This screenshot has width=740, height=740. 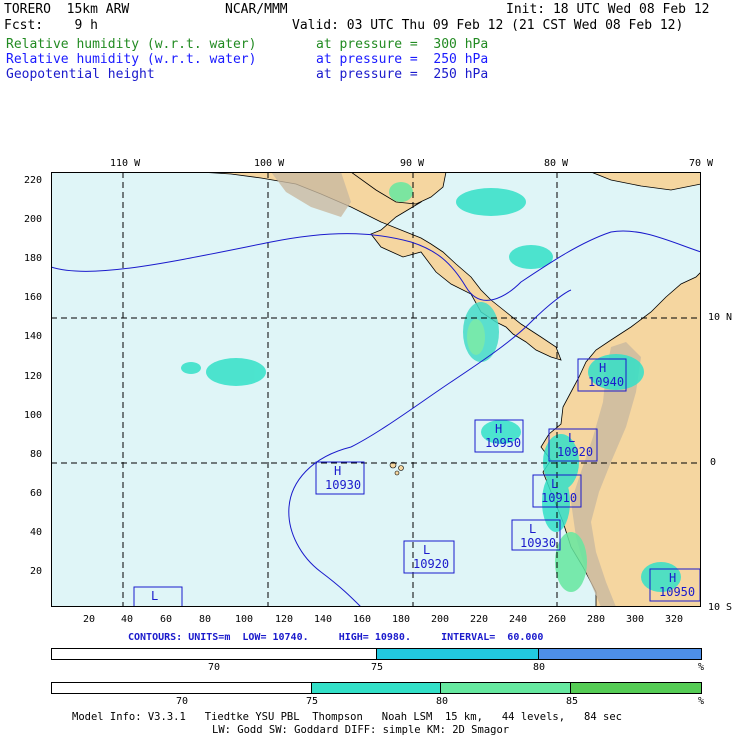 I want to click on lon-label-110w: 110 W, so click(x=125, y=163).